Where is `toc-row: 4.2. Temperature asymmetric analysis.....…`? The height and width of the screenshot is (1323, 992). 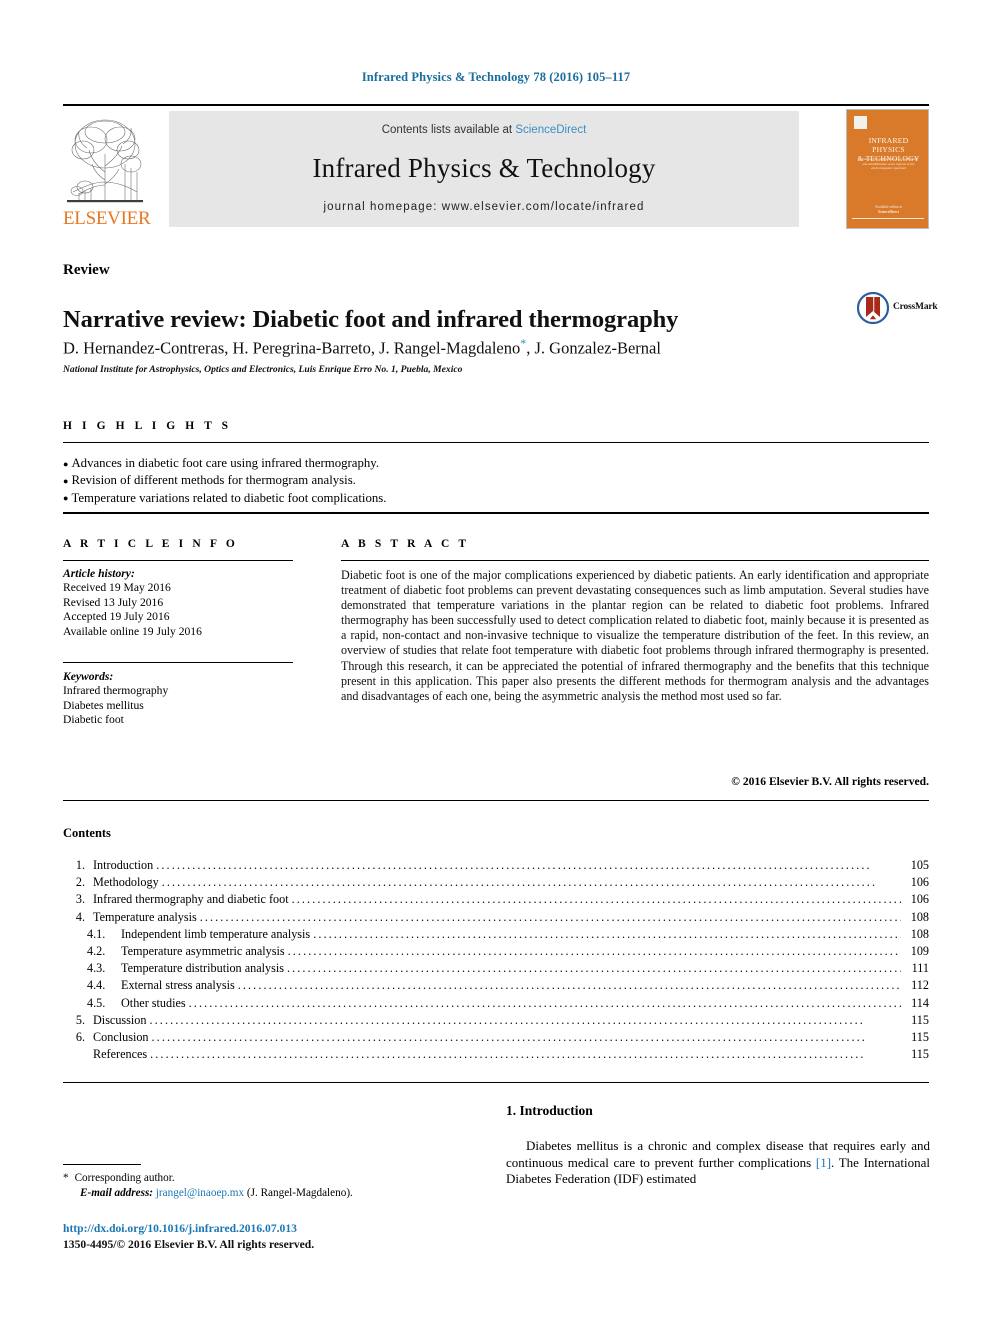 toc-row: 4.2. Temperature asymmetric analysis.....… is located at coordinates (496, 952).